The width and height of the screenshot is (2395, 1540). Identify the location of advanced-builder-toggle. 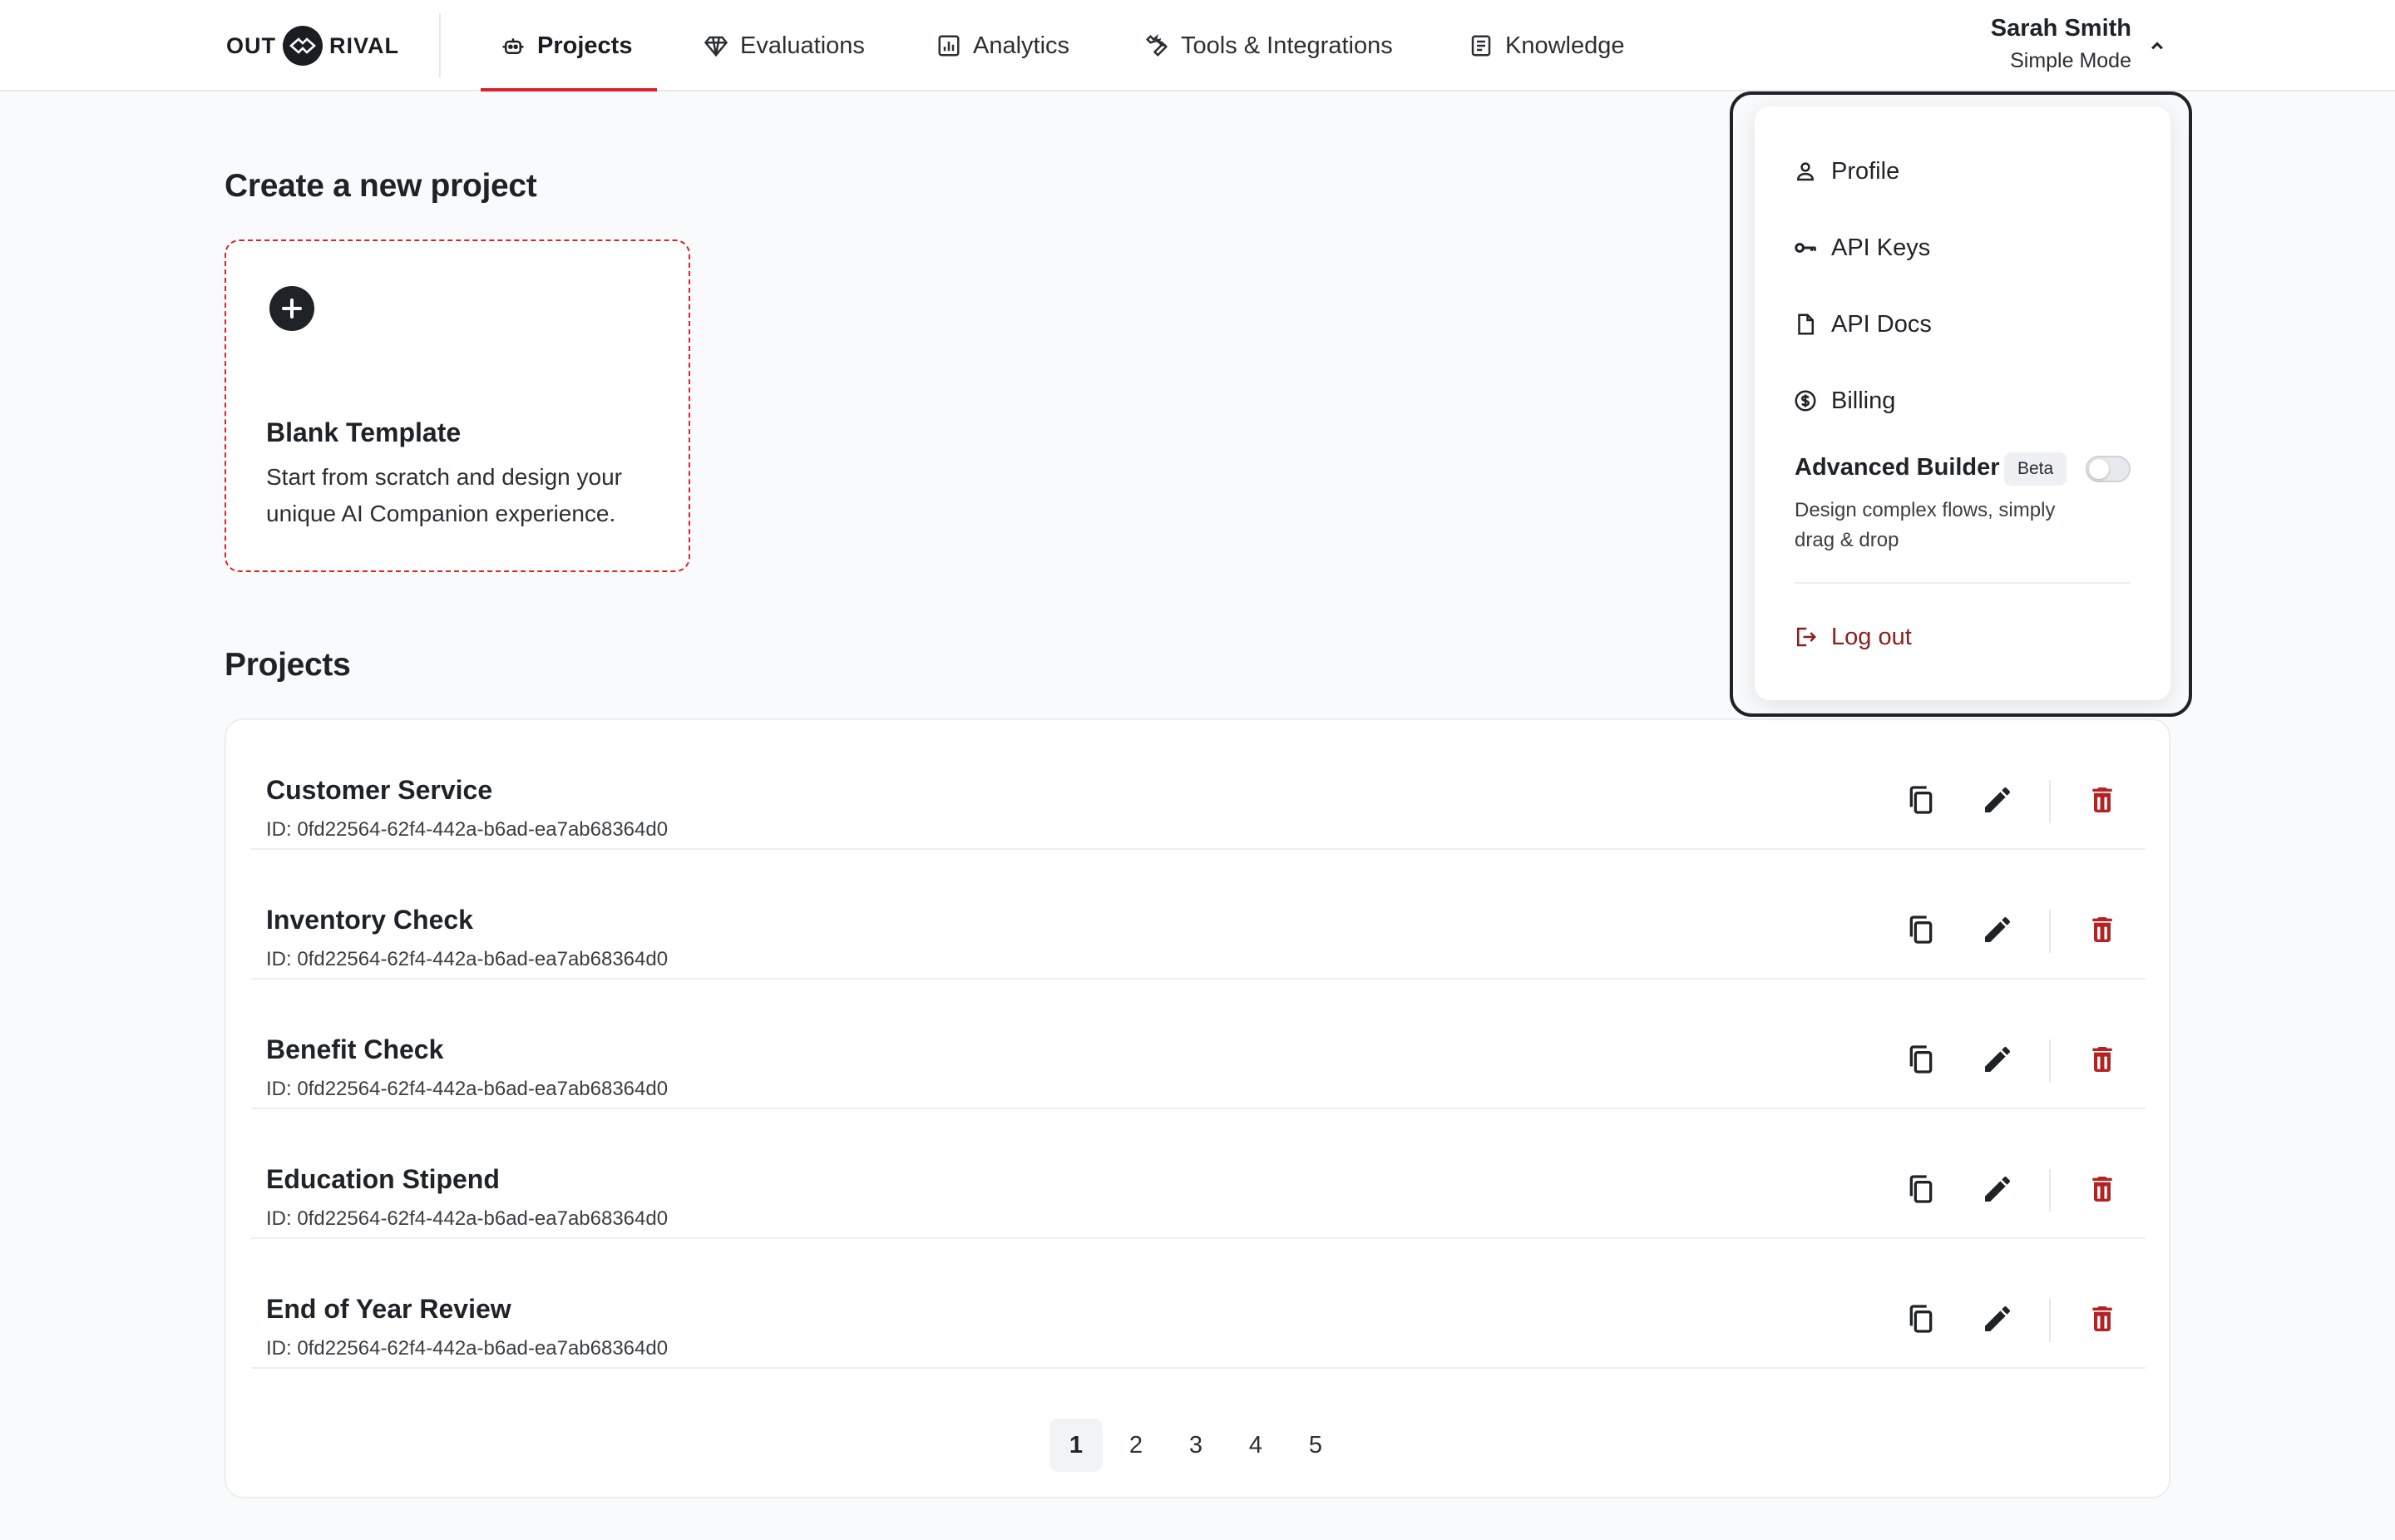
(2108, 469).